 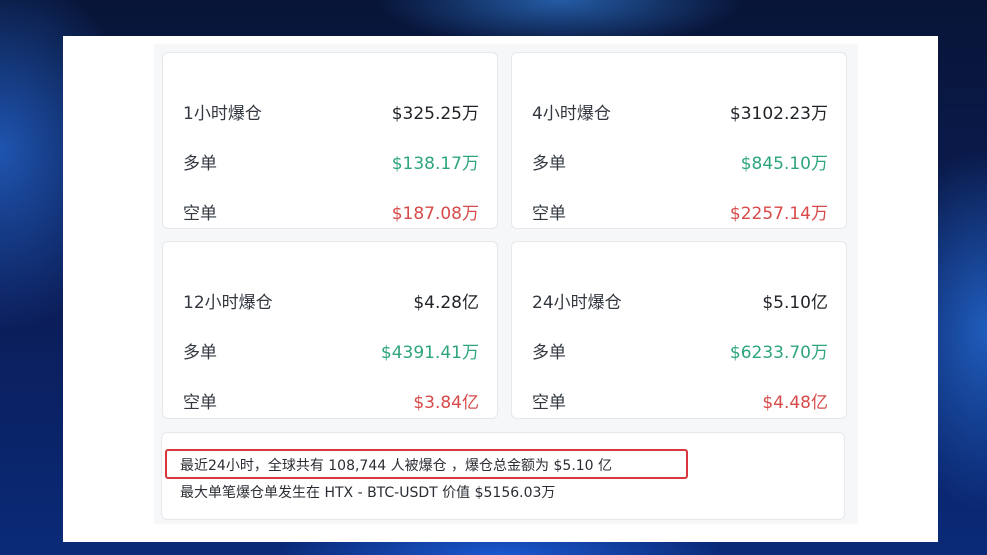 I want to click on total-value: $5.10亿, so click(x=795, y=302).